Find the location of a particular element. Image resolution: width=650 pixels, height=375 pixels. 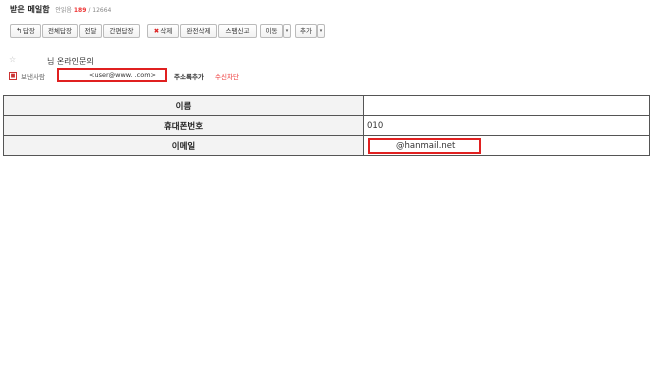

block-sender-link: 수신차단 is located at coordinates (227, 76).